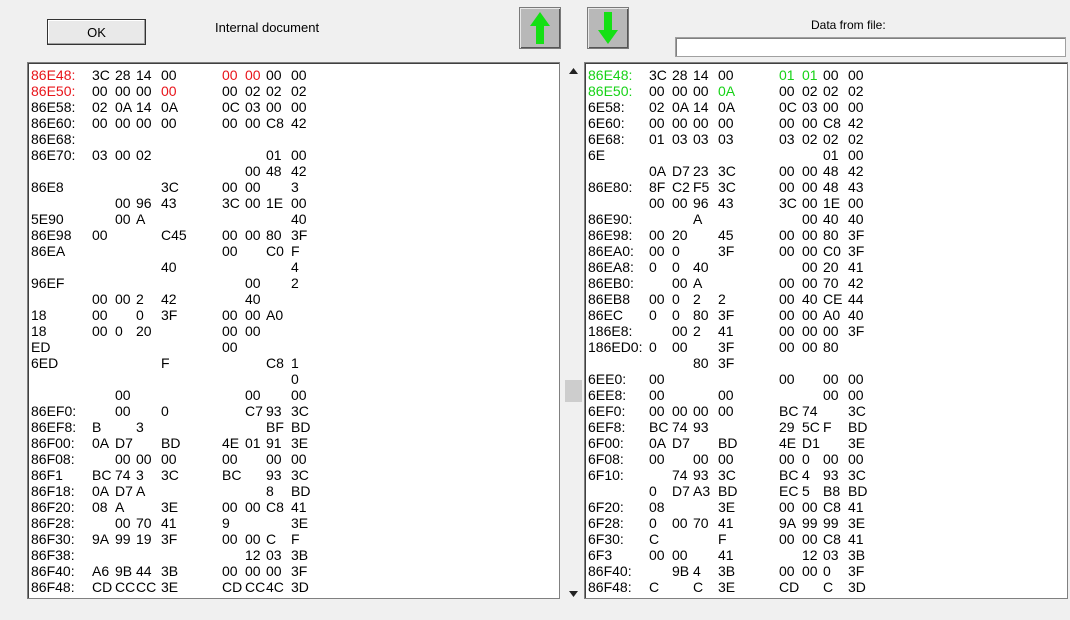  What do you see at coordinates (831, 235) in the screenshot?
I see `hex-byte: 80` at bounding box center [831, 235].